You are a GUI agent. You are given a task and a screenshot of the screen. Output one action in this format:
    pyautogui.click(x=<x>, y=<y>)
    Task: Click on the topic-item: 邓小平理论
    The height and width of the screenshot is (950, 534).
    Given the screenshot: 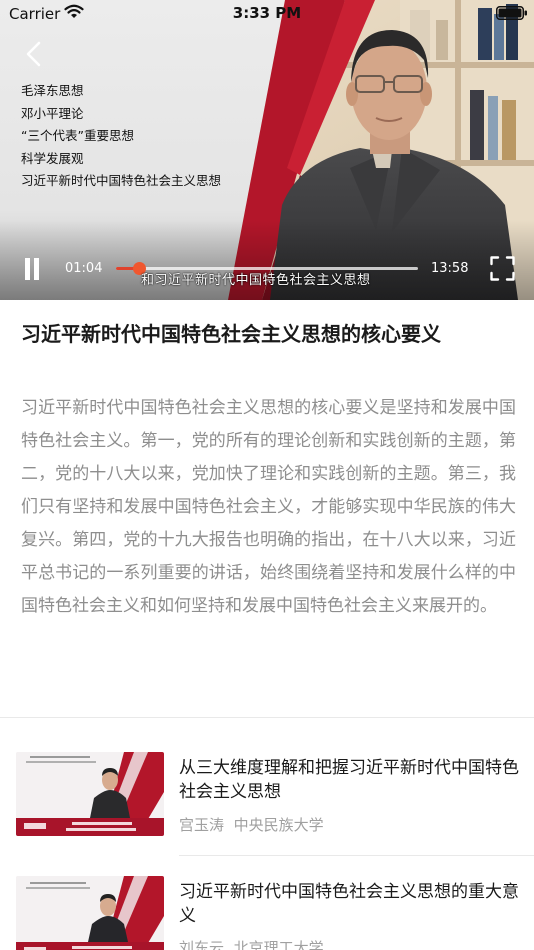 What is the action you would take?
    pyautogui.click(x=52, y=113)
    